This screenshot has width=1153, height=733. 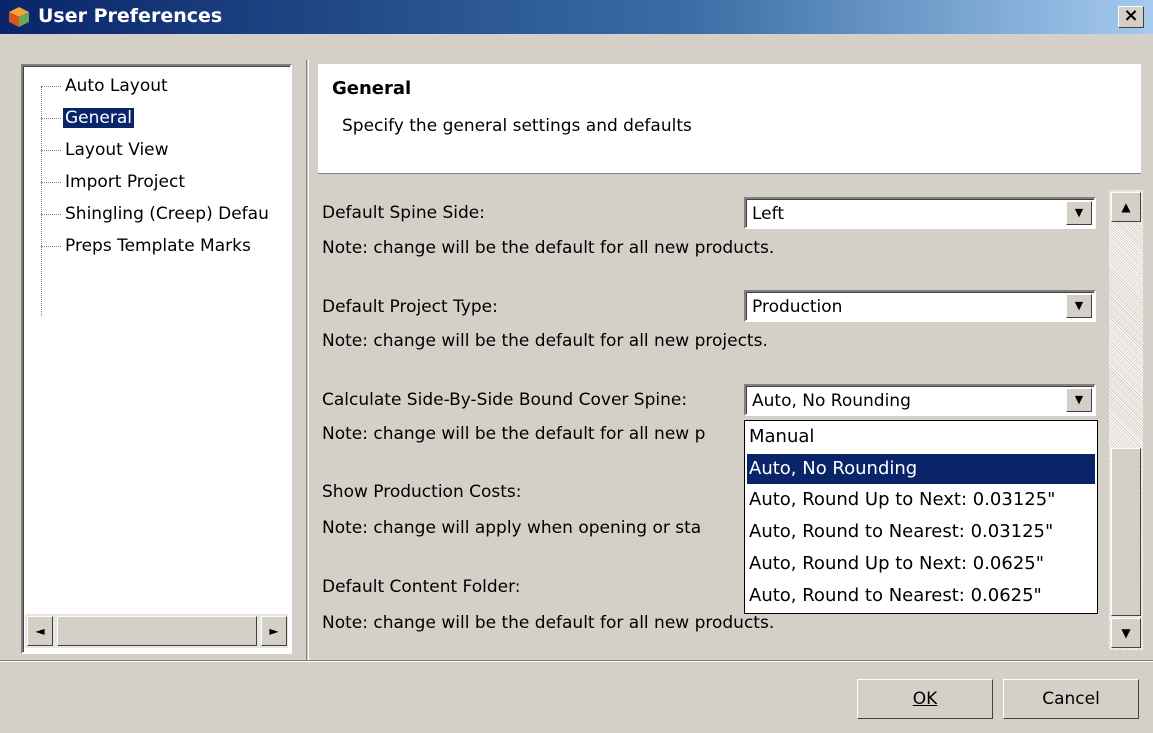 I want to click on close-button: ×, so click(x=1131, y=17).